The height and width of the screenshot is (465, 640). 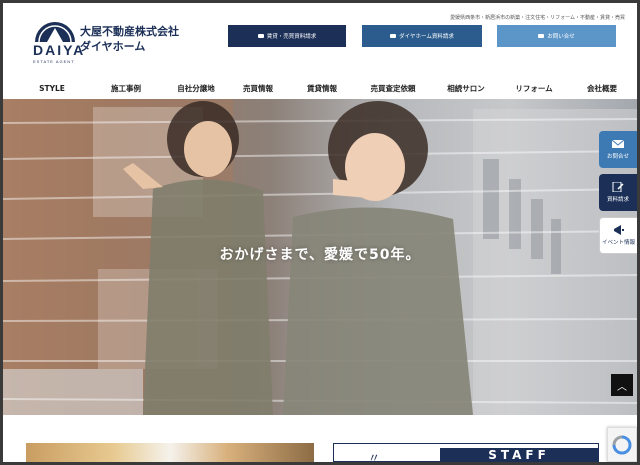 I want to click on staff-banner: 〃 STAFF, so click(x=466, y=452).